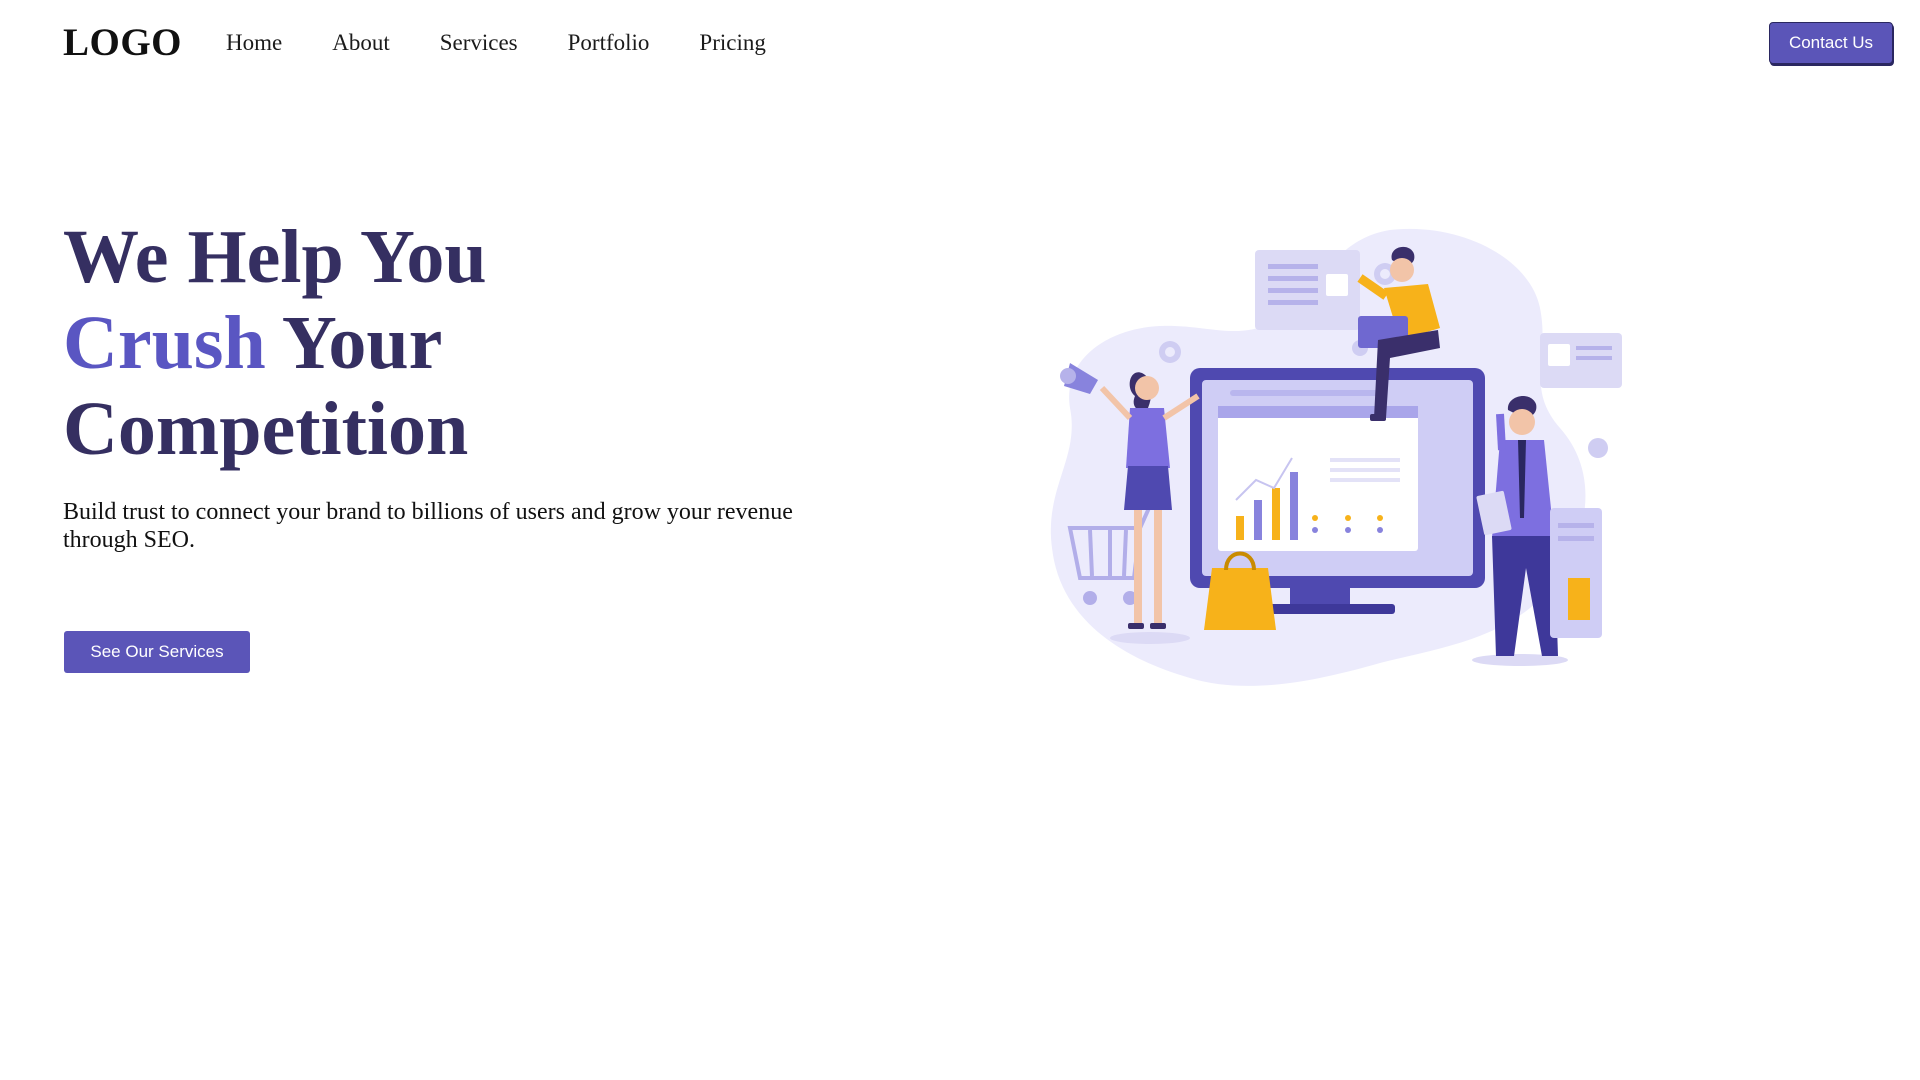 The width and height of the screenshot is (1920, 1080). Describe the element at coordinates (122, 43) in the screenshot. I see `logo: LOGO` at that location.